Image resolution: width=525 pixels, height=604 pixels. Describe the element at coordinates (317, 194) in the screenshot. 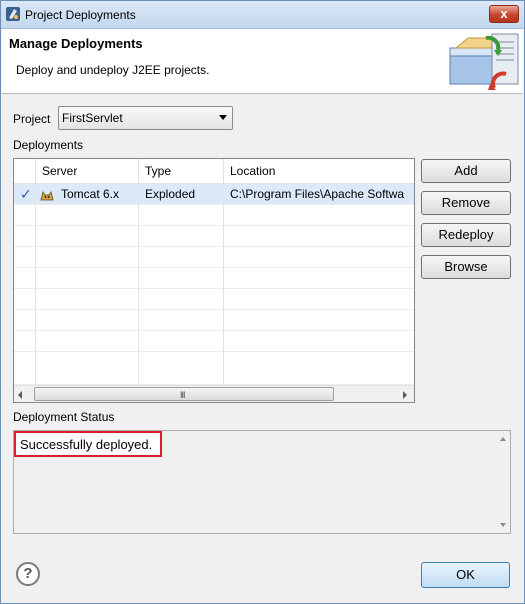

I see `row-location-cell: C:\Program Files\Apache Softwa` at that location.